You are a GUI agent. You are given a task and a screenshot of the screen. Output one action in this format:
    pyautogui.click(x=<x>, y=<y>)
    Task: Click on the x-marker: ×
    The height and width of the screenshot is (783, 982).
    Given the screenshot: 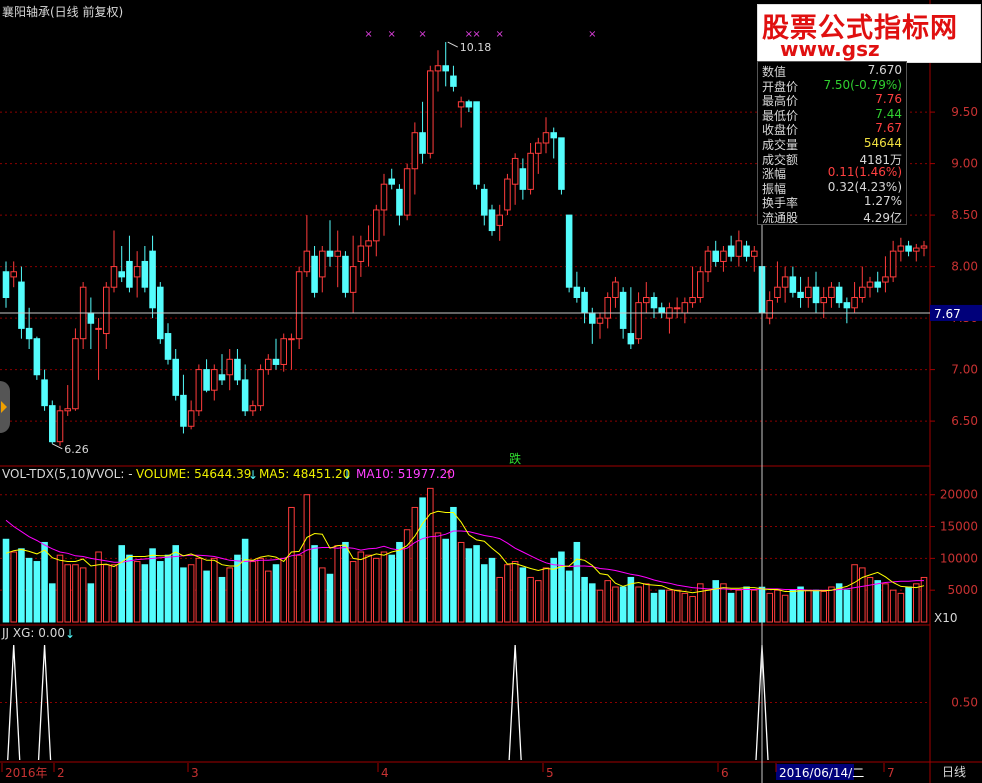 What is the action you would take?
    pyautogui.click(x=592, y=34)
    